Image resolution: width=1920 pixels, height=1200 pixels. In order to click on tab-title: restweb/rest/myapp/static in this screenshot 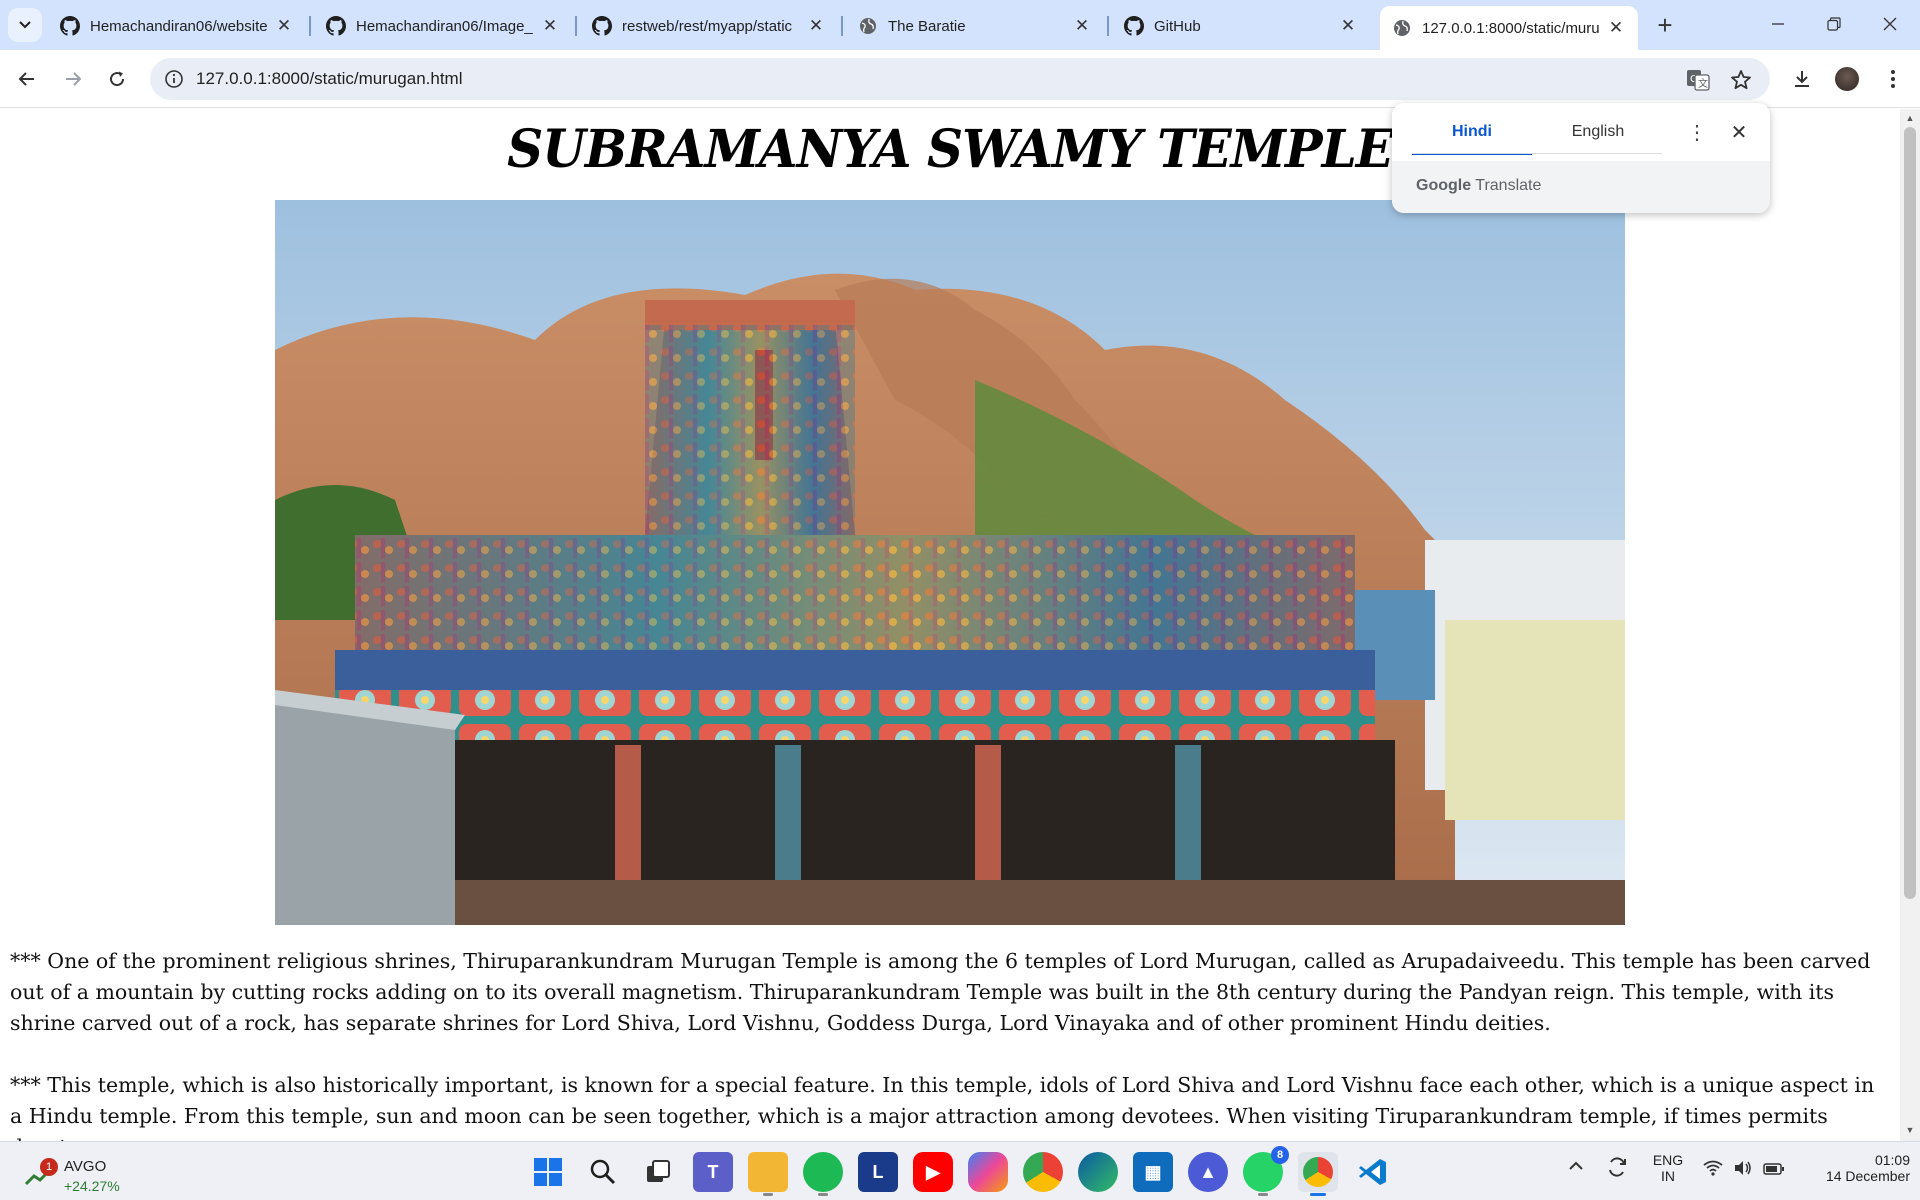, I will do `click(707, 26)`.